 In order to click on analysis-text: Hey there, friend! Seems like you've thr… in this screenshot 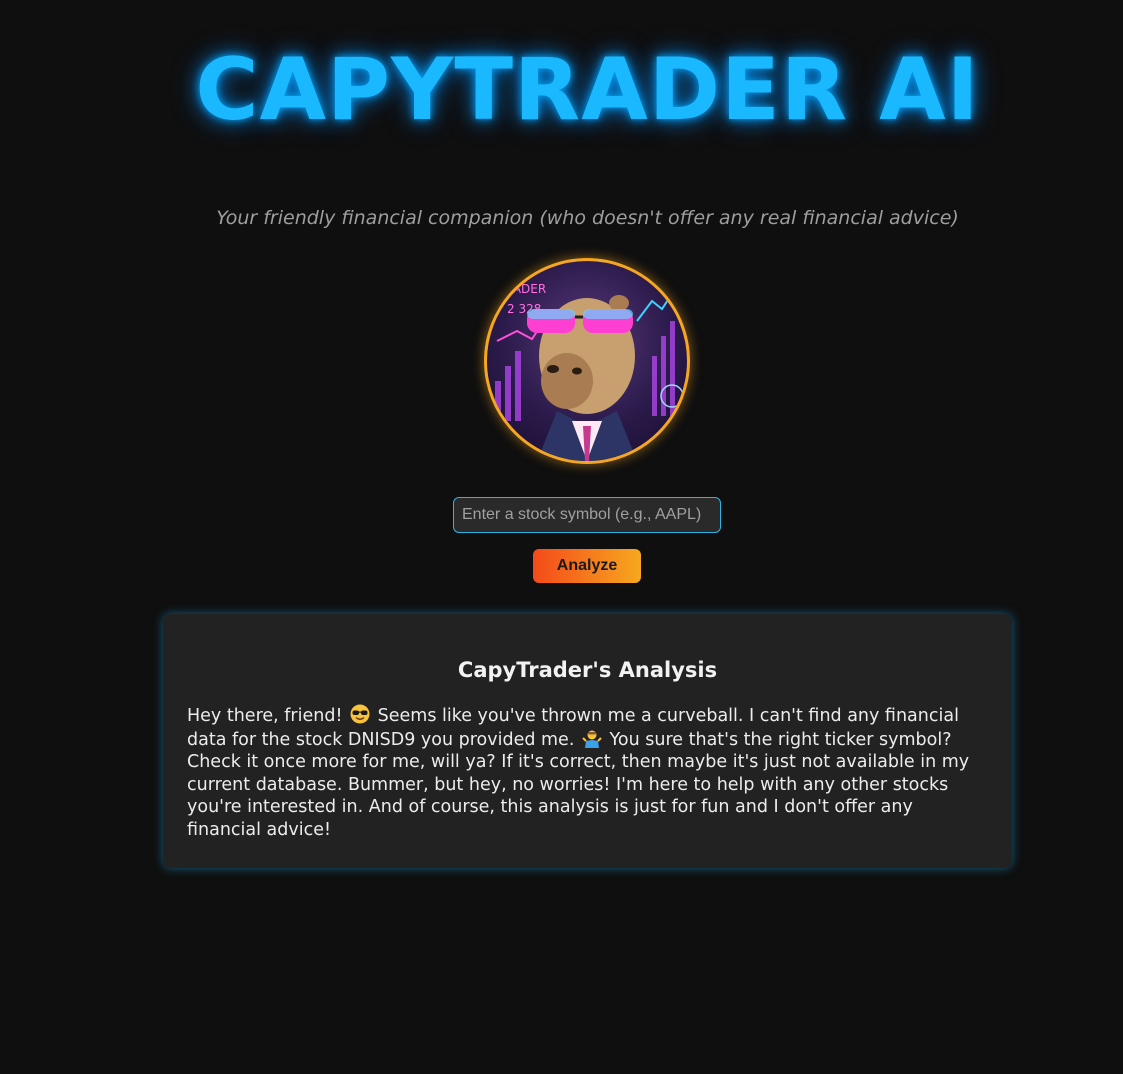, I will do `click(587, 772)`.